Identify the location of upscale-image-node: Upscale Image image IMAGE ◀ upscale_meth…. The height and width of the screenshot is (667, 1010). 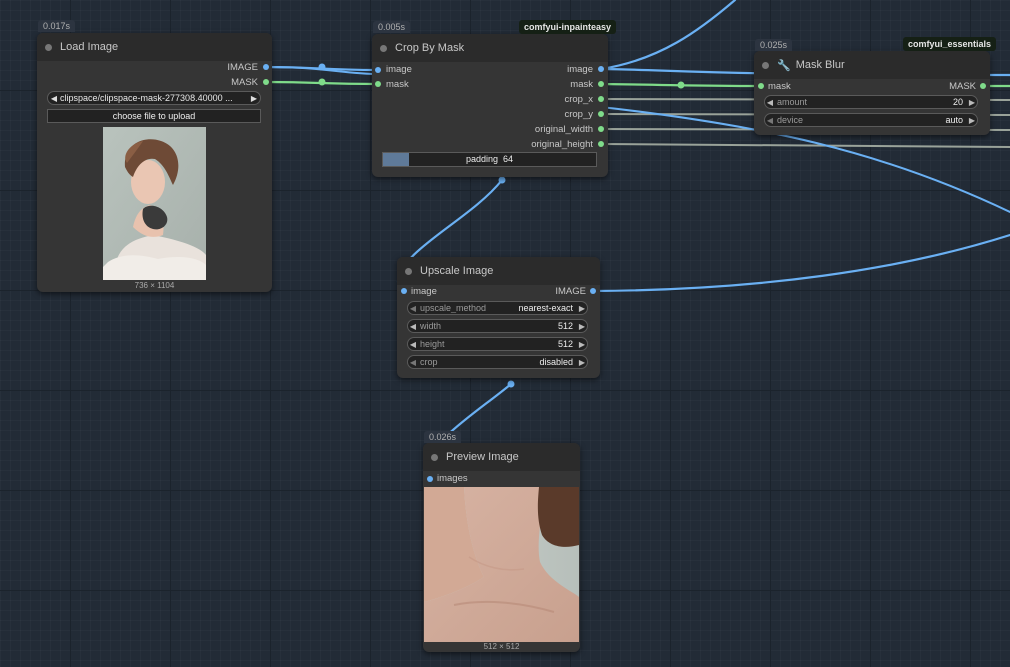
(498, 317).